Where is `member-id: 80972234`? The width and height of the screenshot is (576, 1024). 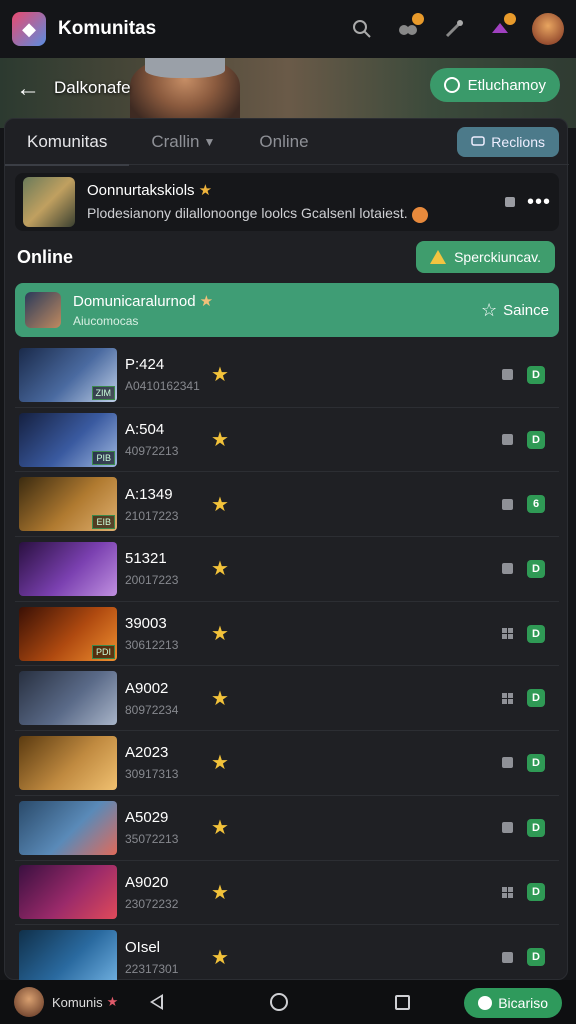 member-id: 80972234 is located at coordinates (152, 709).